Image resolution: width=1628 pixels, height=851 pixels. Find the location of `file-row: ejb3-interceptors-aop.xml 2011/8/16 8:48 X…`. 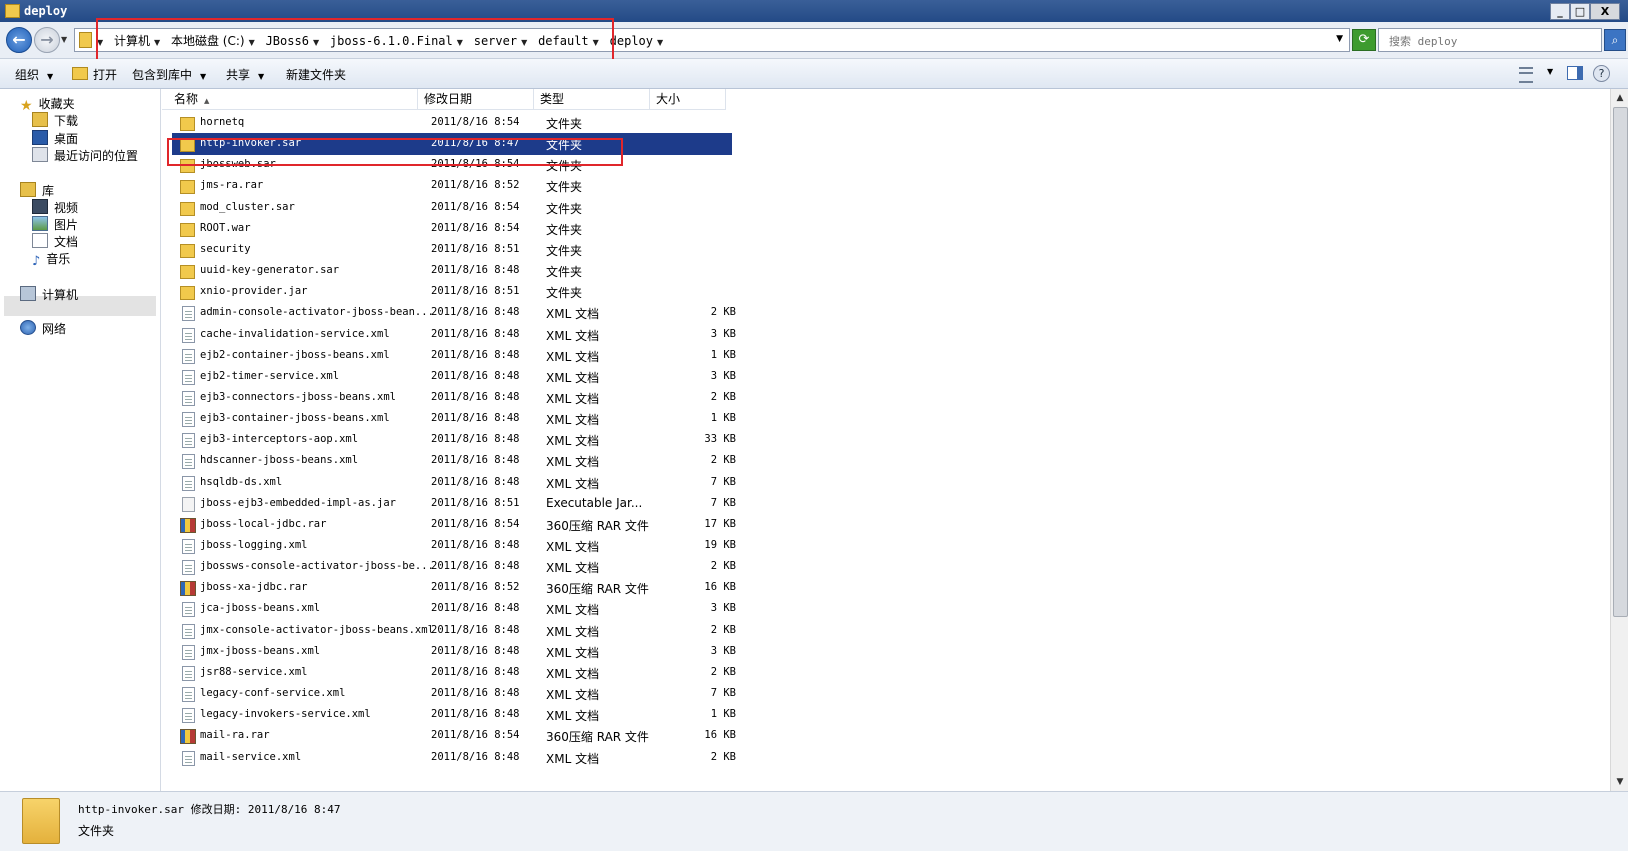

file-row: ejb3-interceptors-aop.xml 2011/8/16 8:48 X… is located at coordinates (886, 440).